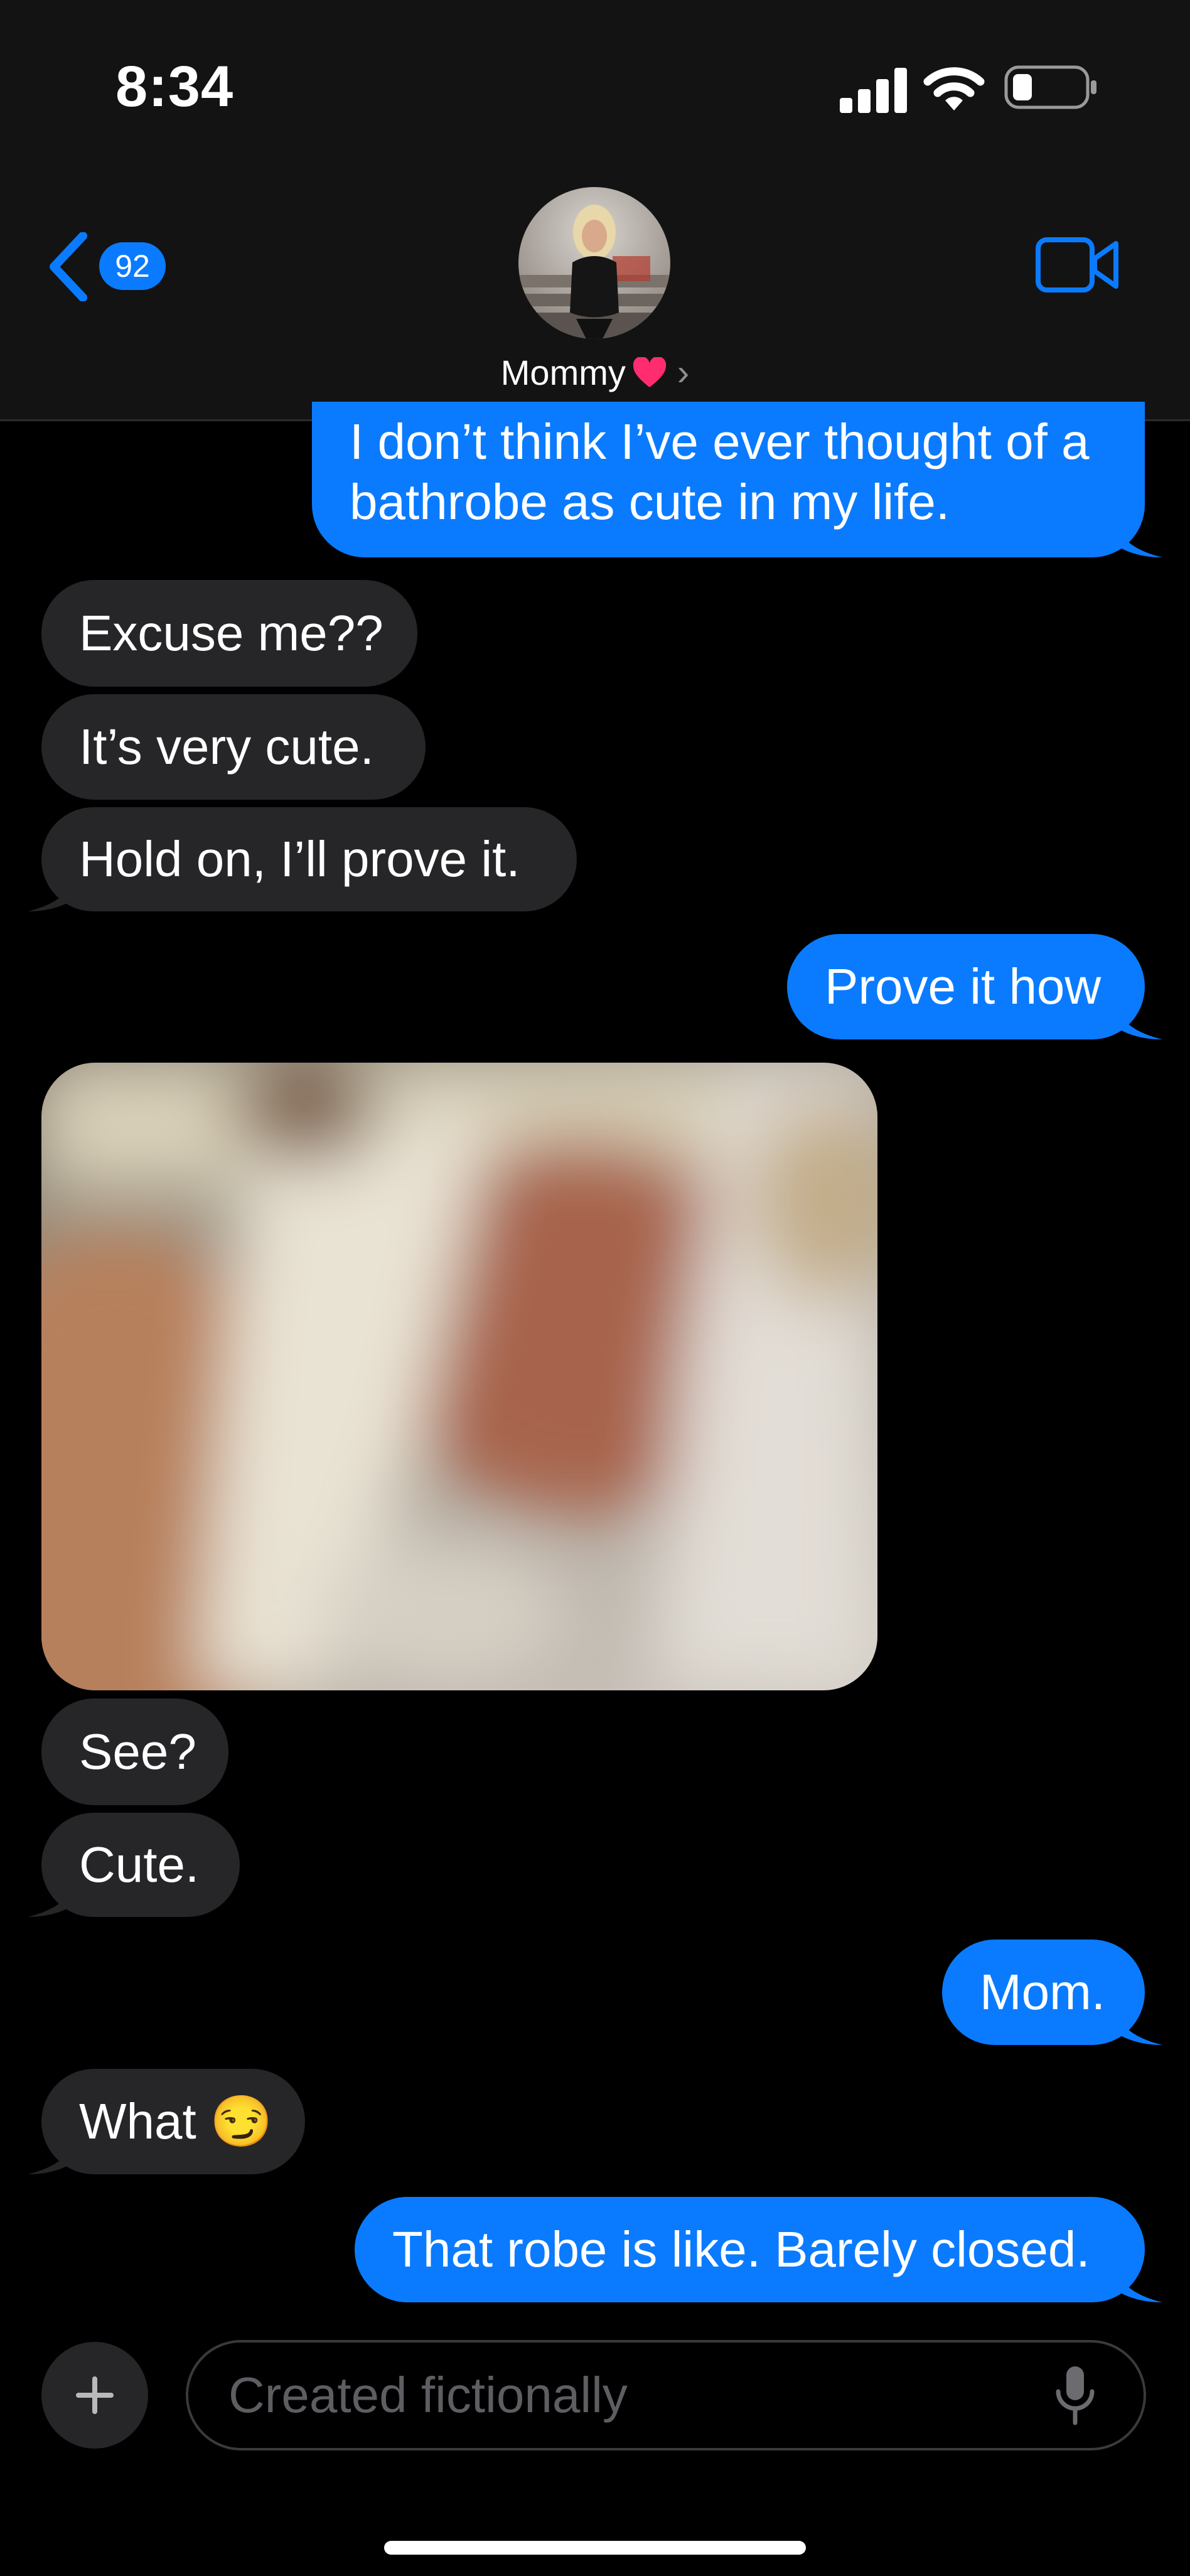 Image resolution: width=1190 pixels, height=2576 pixels. What do you see at coordinates (1043, 1992) in the screenshot?
I see `outgoing-message: Mom.` at bounding box center [1043, 1992].